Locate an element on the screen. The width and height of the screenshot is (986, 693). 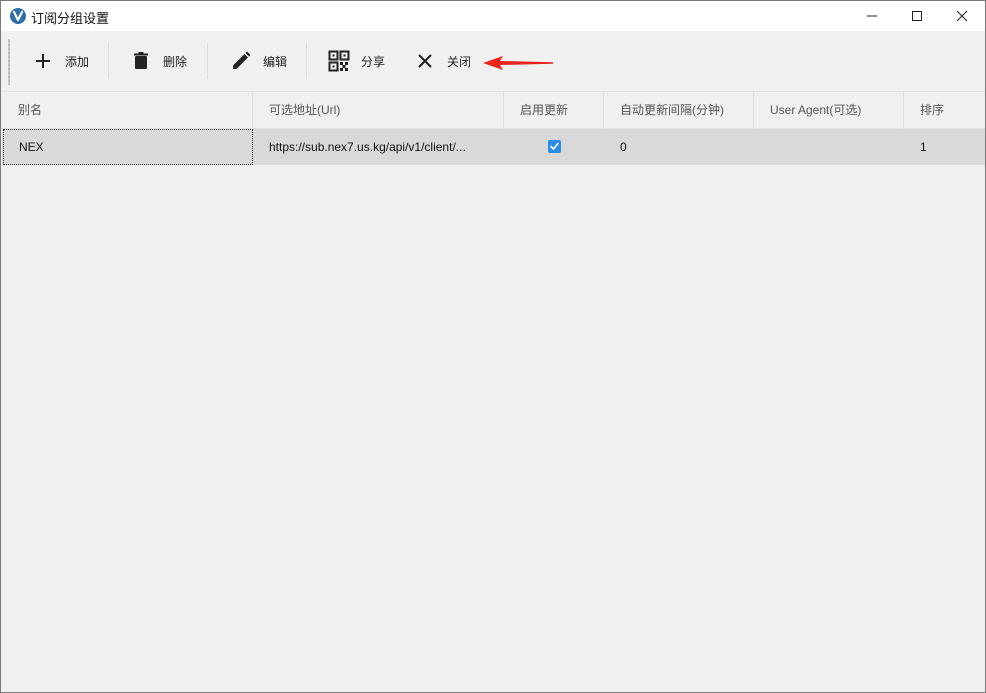
maximize-button is located at coordinates (917, 16).